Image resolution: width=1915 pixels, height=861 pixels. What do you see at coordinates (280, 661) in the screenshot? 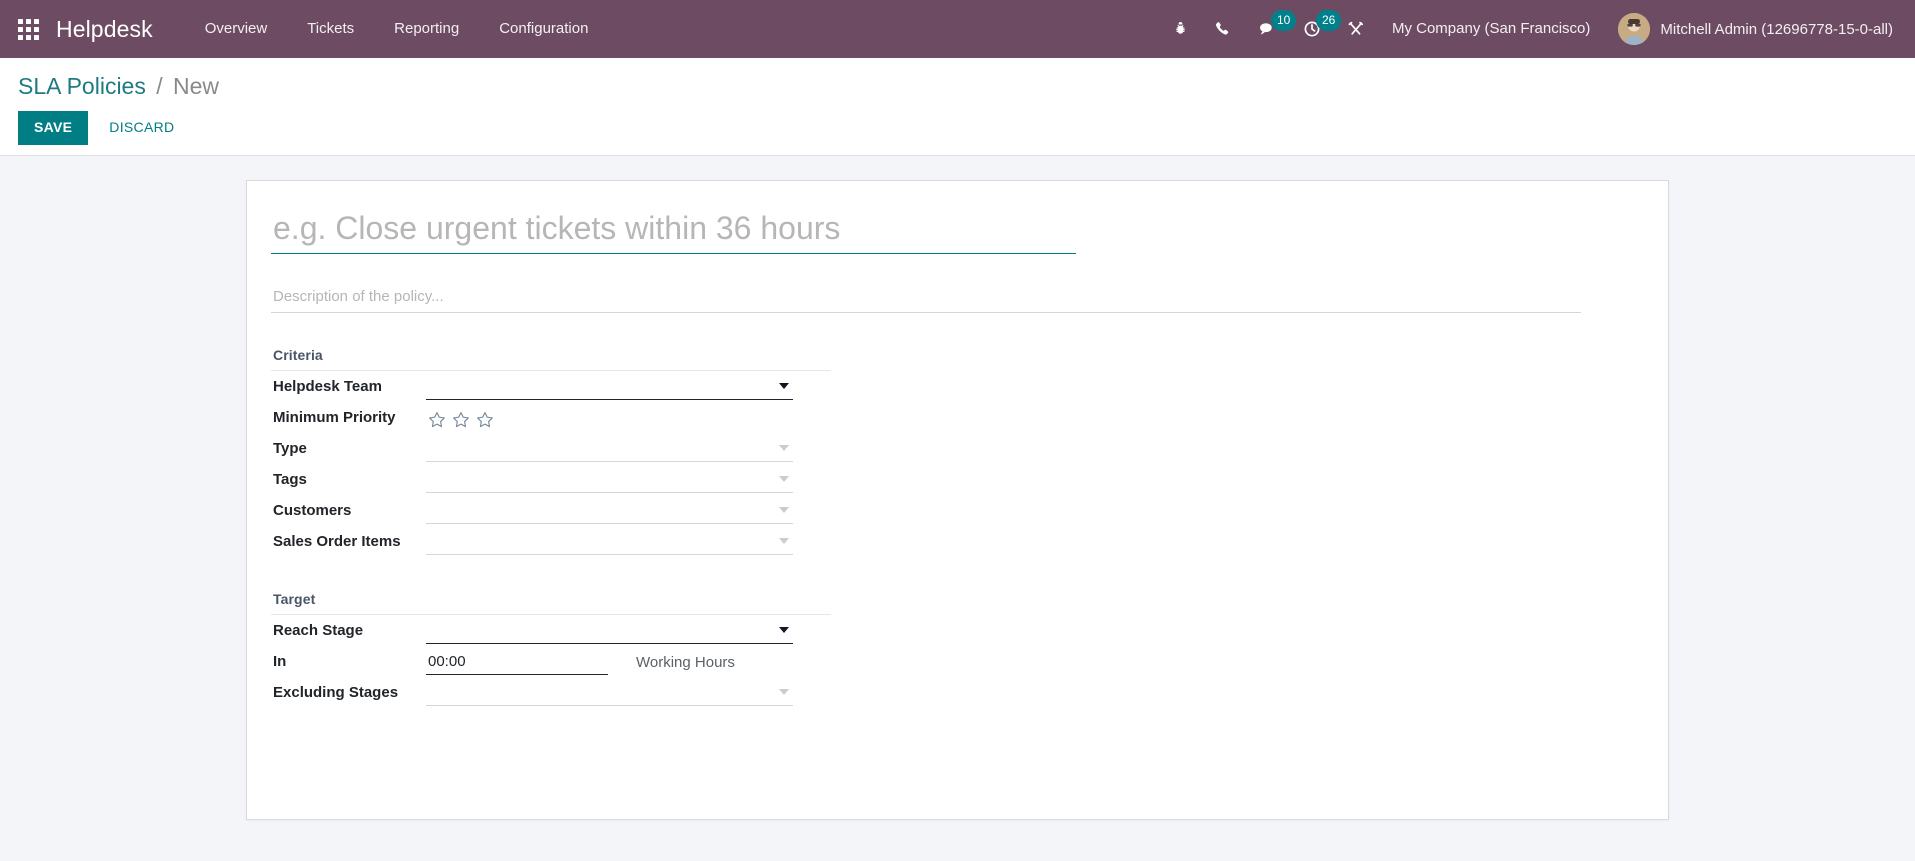
I see `label-in: In` at bounding box center [280, 661].